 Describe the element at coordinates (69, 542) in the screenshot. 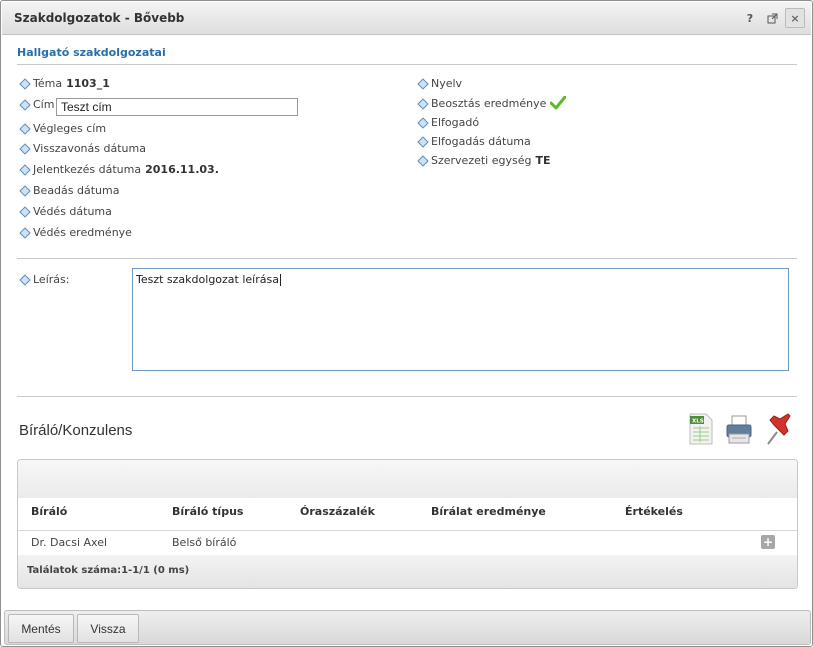

I see `cell-biralo: Dr. Dacsi Axel` at that location.